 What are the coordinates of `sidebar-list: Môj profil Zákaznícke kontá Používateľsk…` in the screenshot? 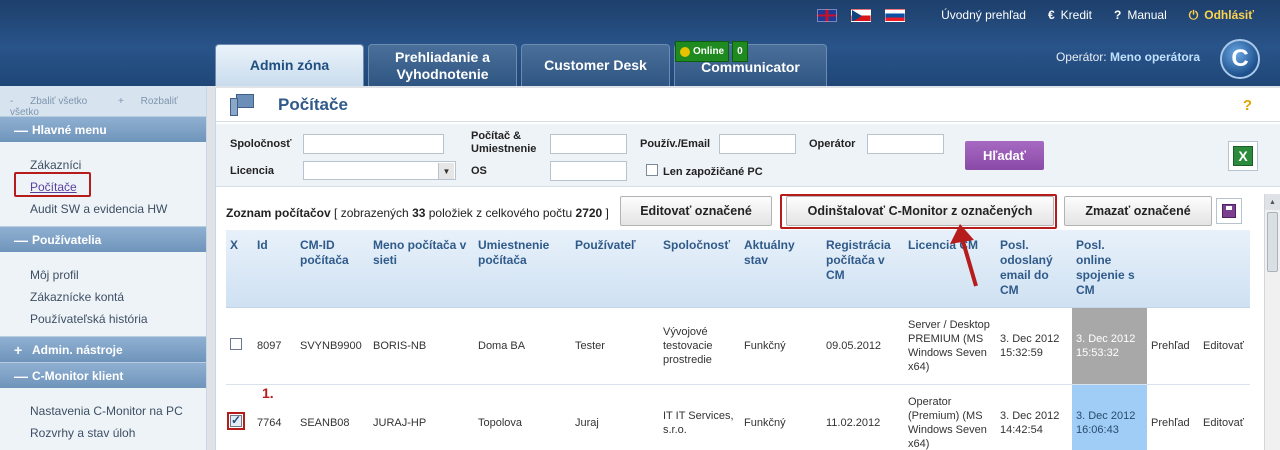 It's located at (103, 294).